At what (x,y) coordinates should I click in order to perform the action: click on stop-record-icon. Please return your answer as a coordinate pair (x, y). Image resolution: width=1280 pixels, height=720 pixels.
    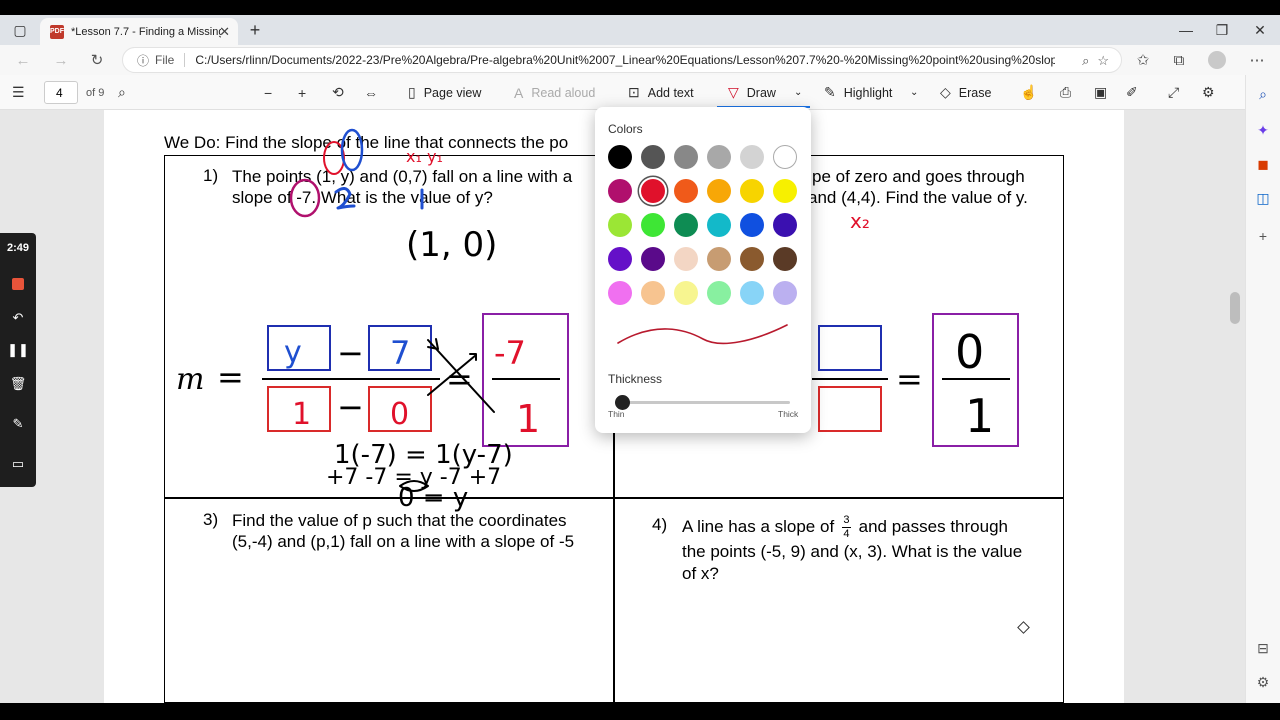
    Looking at the image, I should click on (18, 284).